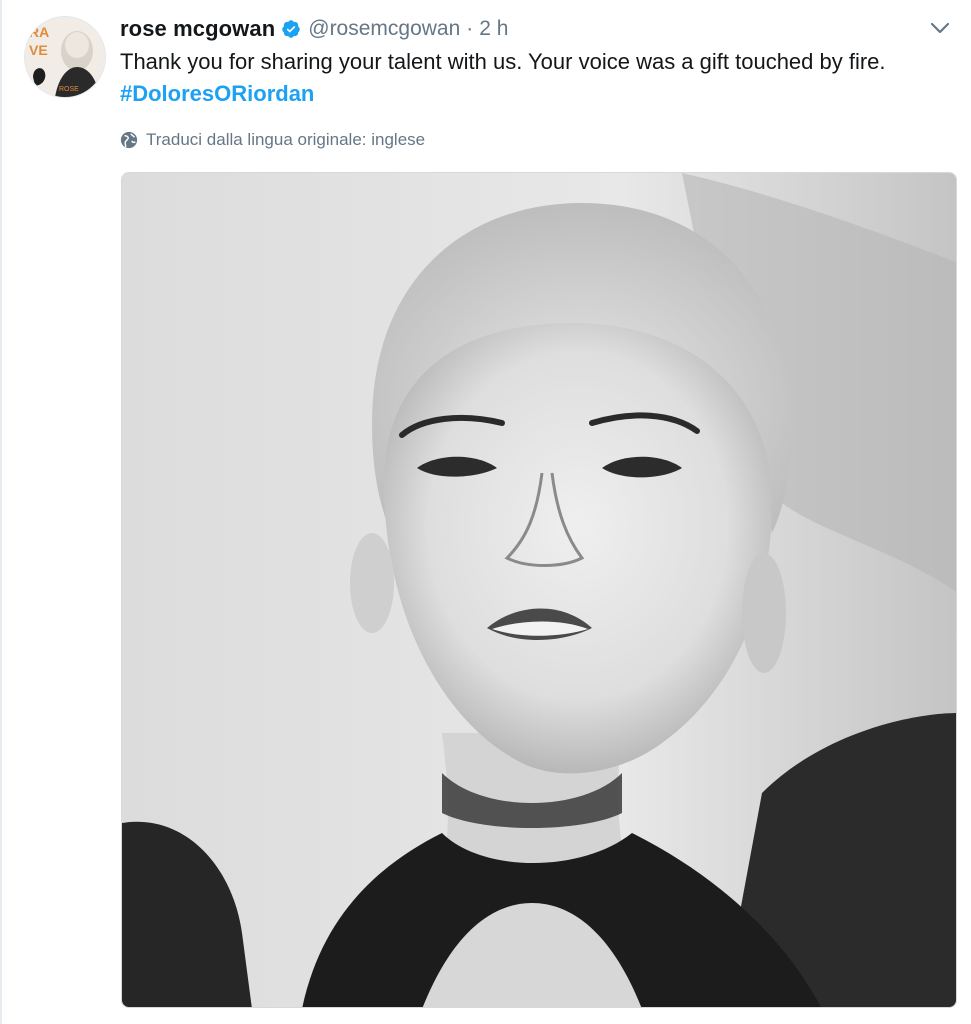 This screenshot has height=1024, width=971. What do you see at coordinates (540, 94) in the screenshot?
I see `hashtag-link: #DoloresORiordan` at bounding box center [540, 94].